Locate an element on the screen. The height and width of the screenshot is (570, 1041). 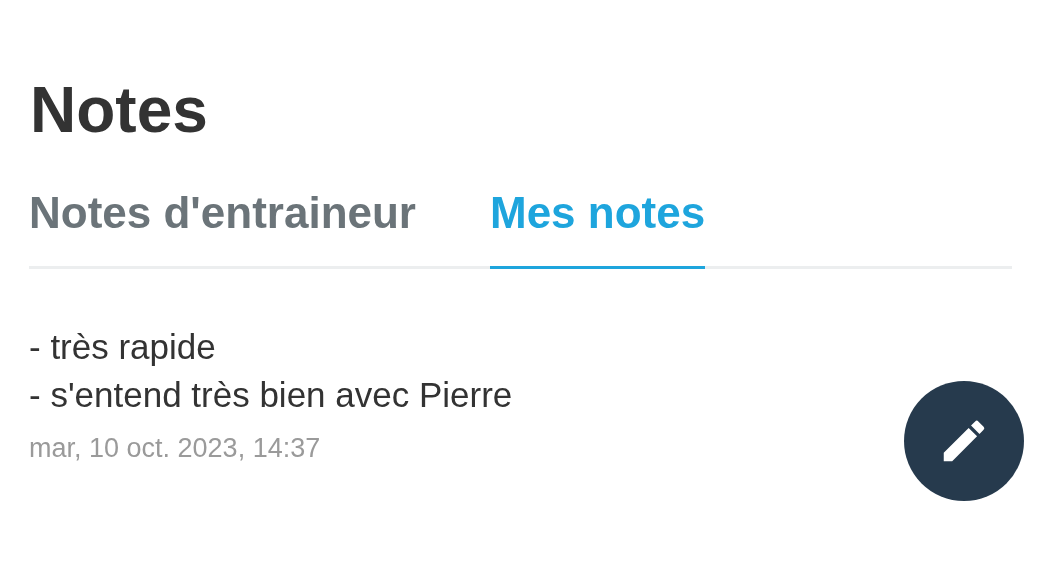
note-line: - s'entend très bien avec Pierre is located at coordinates (271, 395).